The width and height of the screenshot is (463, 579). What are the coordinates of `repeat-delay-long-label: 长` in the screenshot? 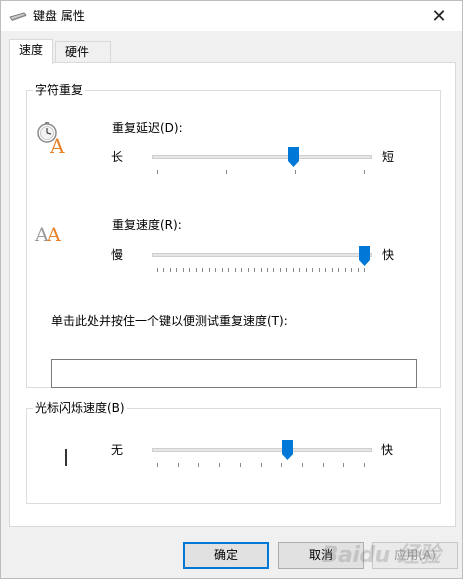 It's located at (117, 157).